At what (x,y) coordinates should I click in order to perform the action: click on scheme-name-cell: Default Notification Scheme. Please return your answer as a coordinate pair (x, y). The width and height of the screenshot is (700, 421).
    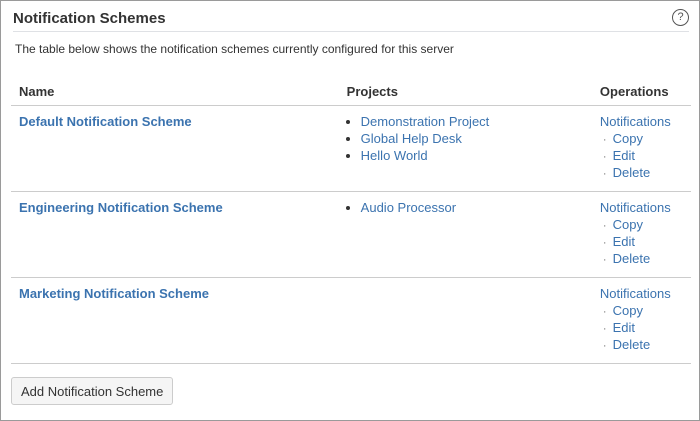
    Looking at the image, I should click on (175, 148).